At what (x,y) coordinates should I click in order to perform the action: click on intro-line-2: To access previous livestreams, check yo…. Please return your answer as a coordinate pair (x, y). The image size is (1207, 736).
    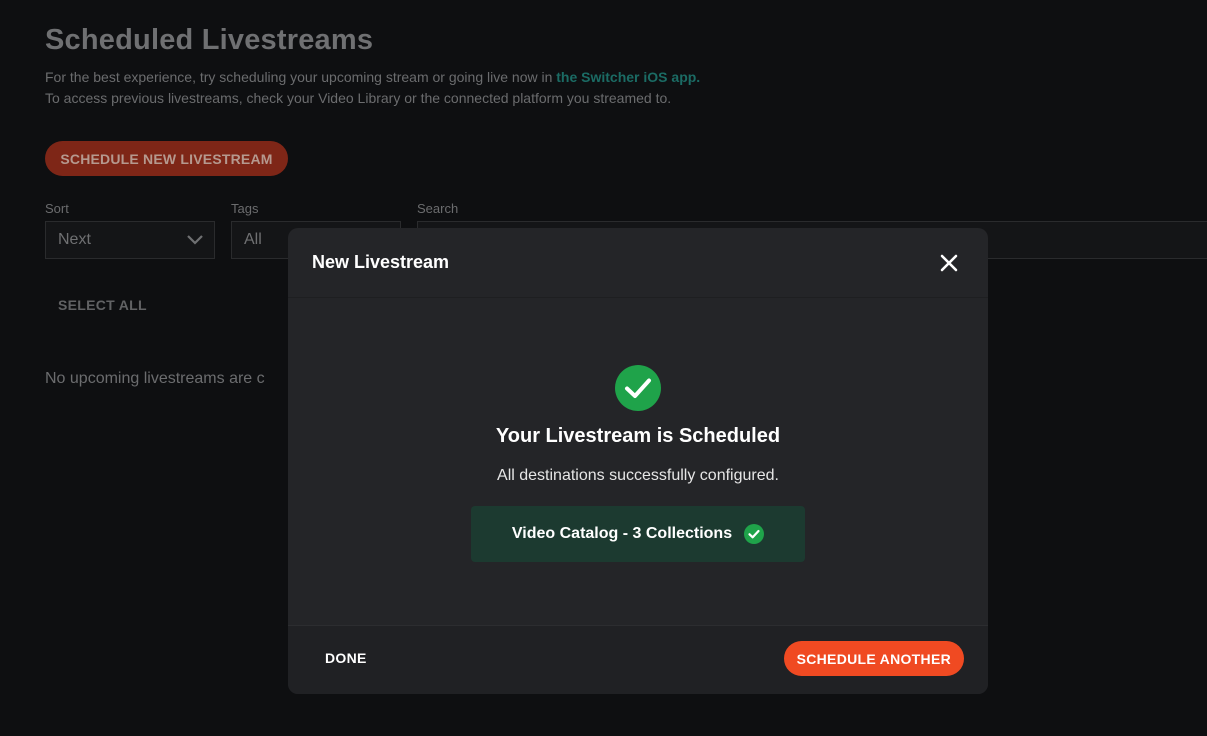
    Looking at the image, I should click on (358, 98).